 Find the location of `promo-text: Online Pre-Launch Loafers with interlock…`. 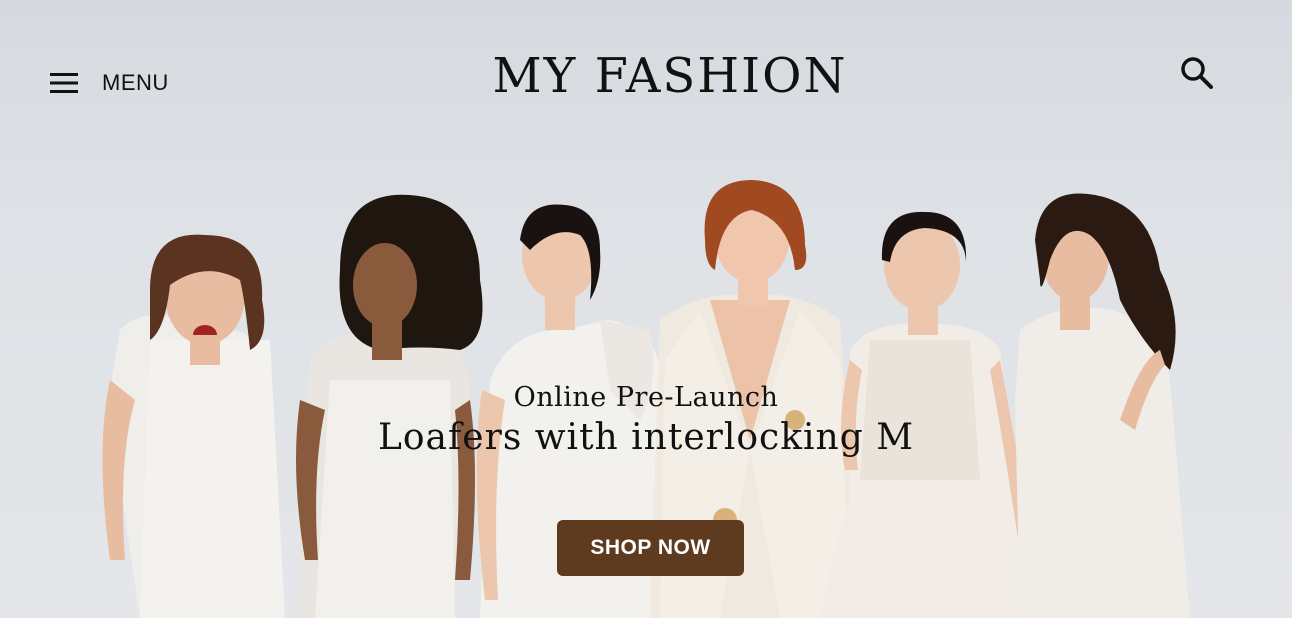

promo-text: Online Pre-Launch Loafers with interlock… is located at coordinates (646, 420).